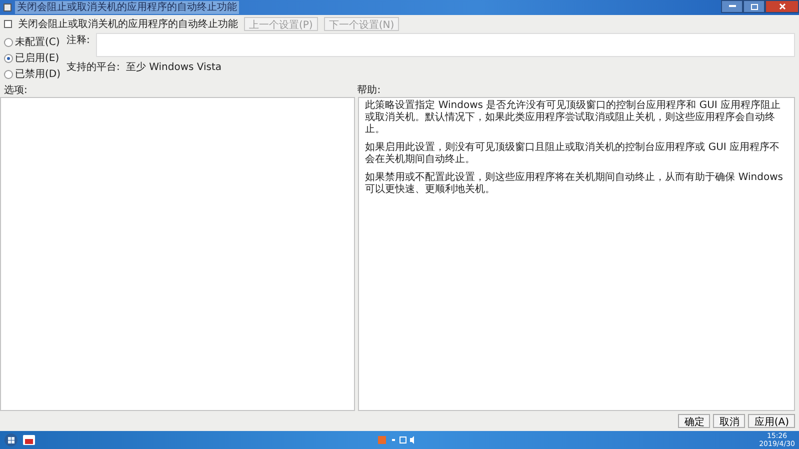  I want to click on maximize-icon, so click(754, 7).